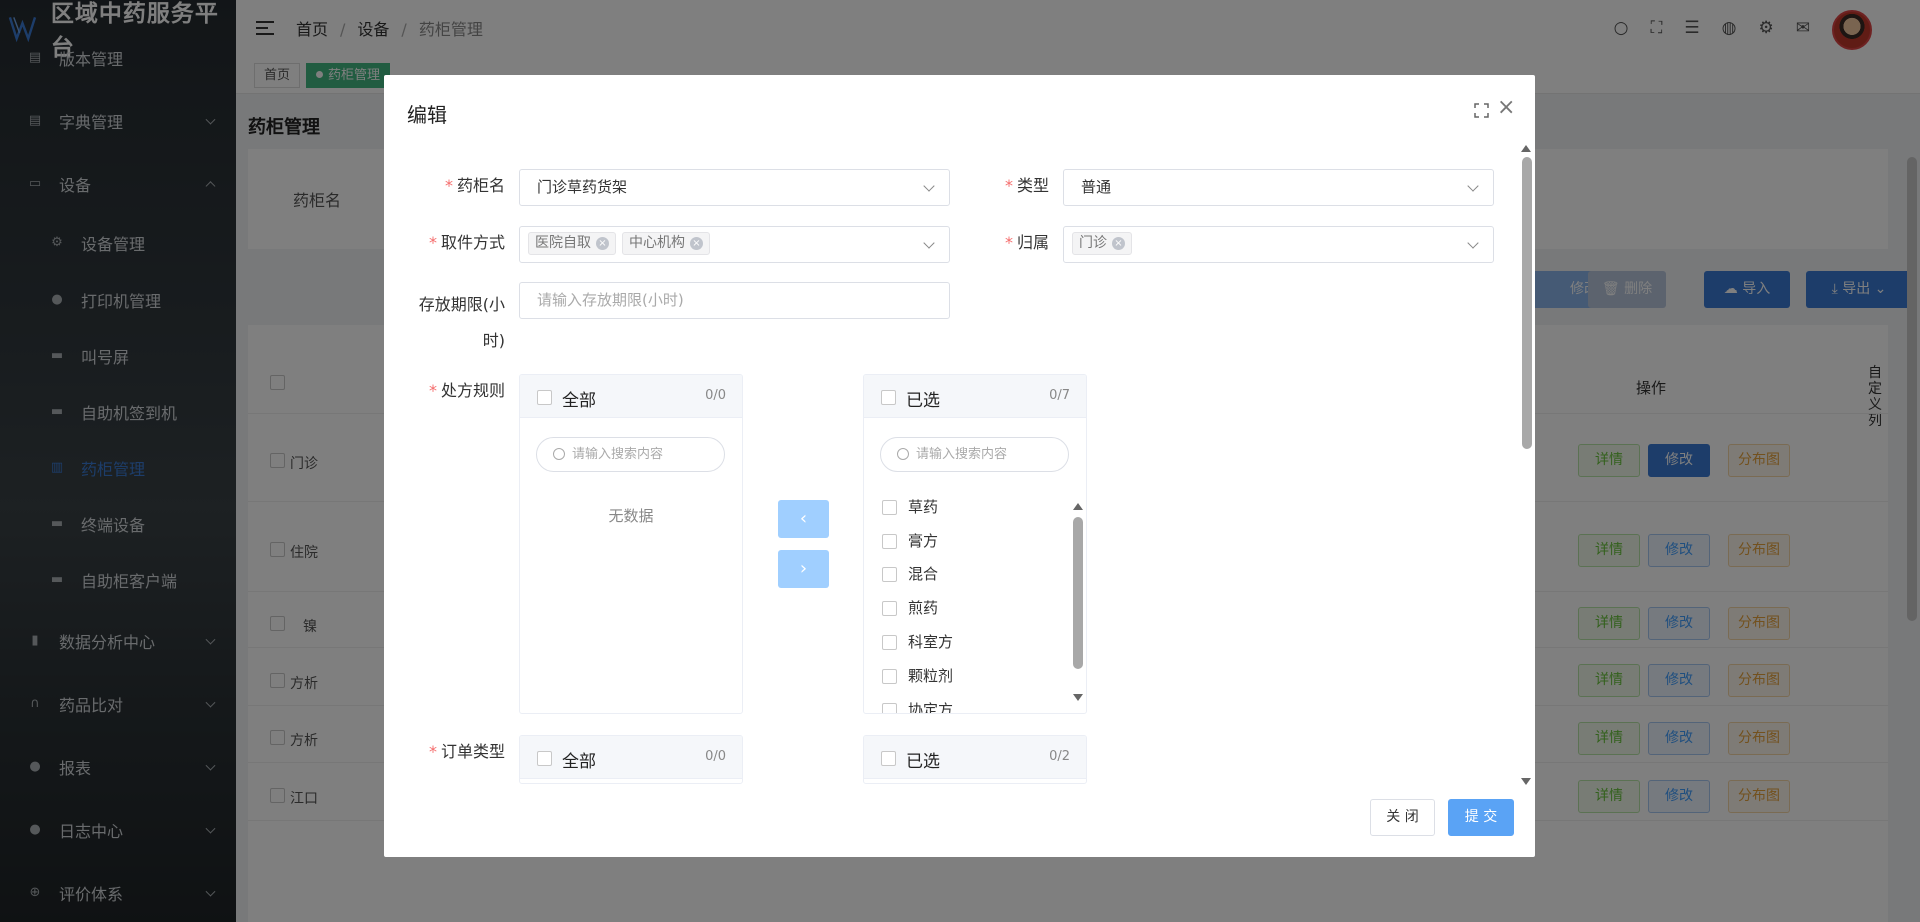 This screenshot has width=1920, height=922. I want to click on list-item: 混合, so click(910, 573).